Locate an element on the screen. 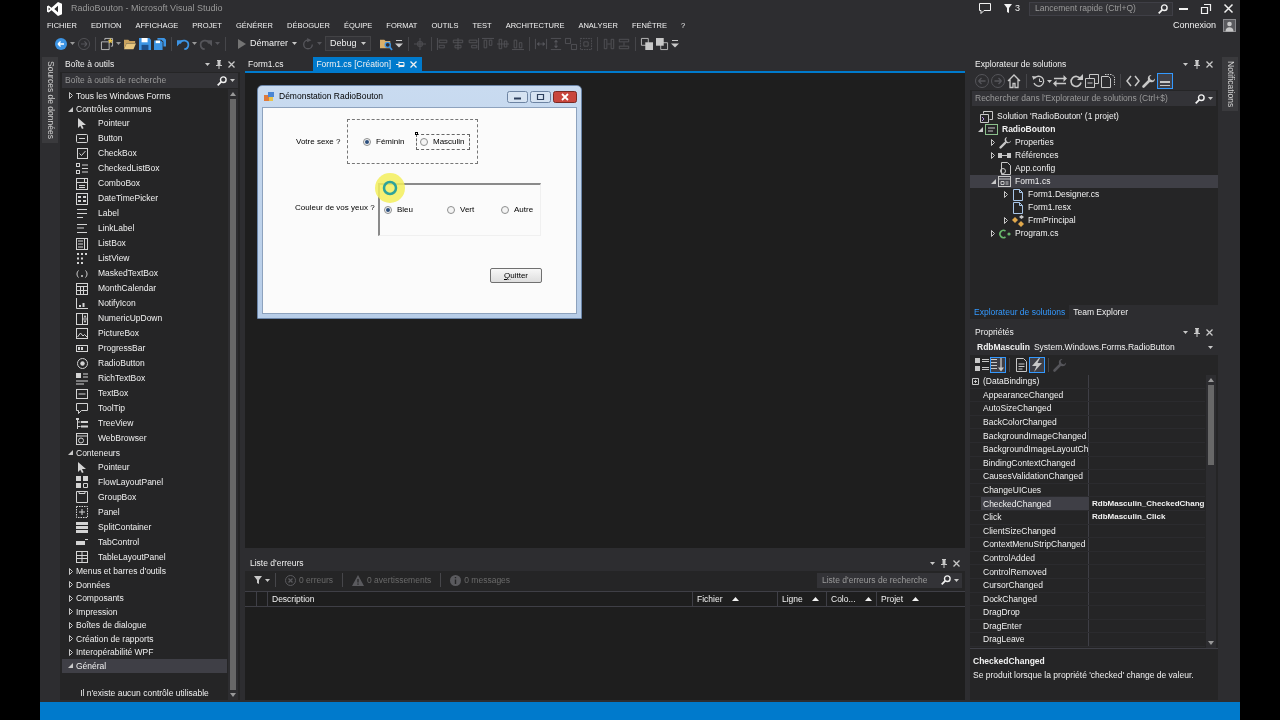  toolbox-item: TextBox is located at coordinates (144, 393).